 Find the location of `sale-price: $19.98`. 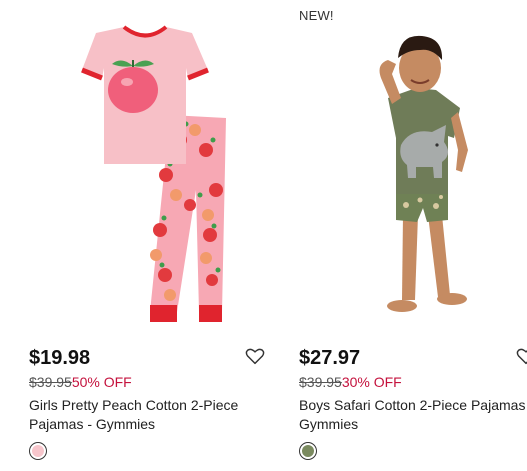

sale-price: $19.98 is located at coordinates (60, 358).